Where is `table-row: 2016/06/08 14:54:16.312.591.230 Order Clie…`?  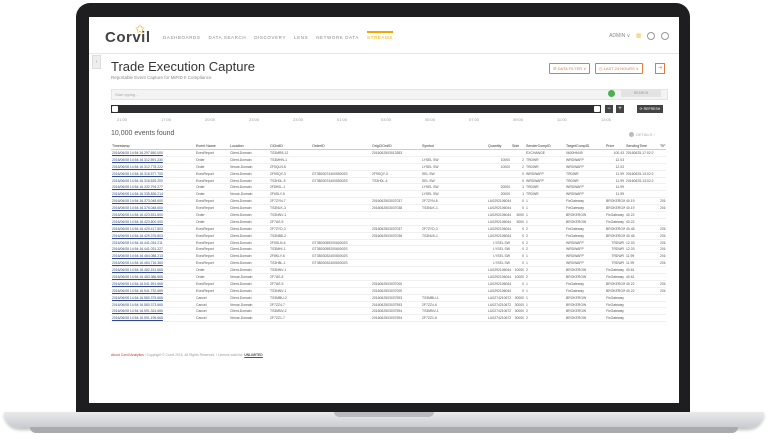
table-row: 2016/06/08 14:54:16.312.591.230 Order Clie… is located at coordinates (388, 160).